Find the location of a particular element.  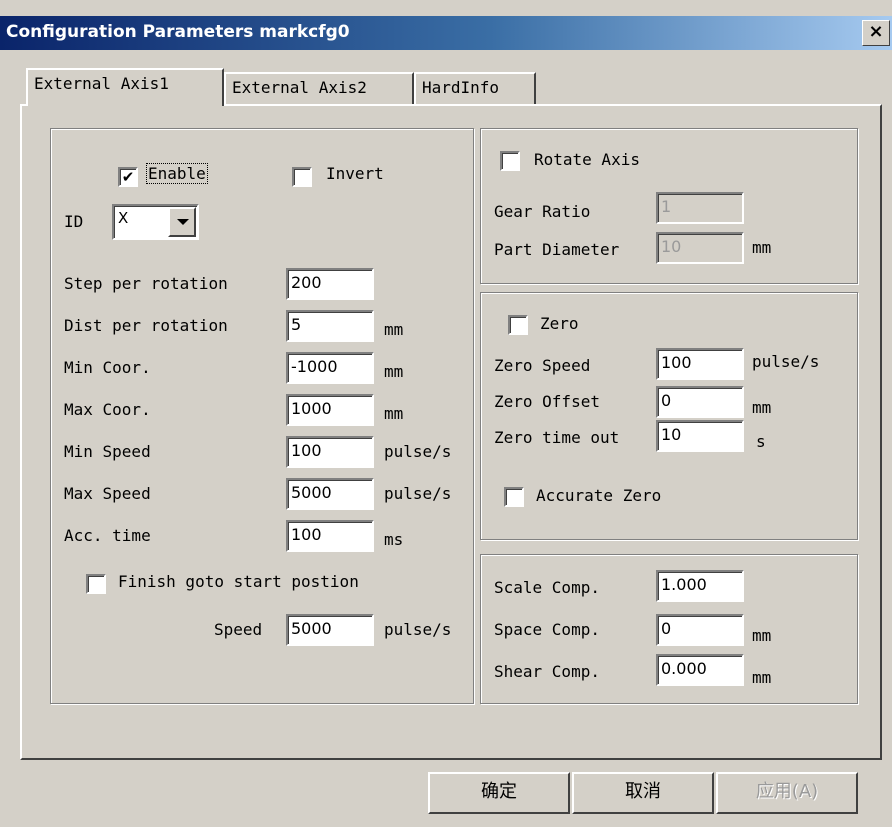

gear-ratio-input: 1 is located at coordinates (700, 208).